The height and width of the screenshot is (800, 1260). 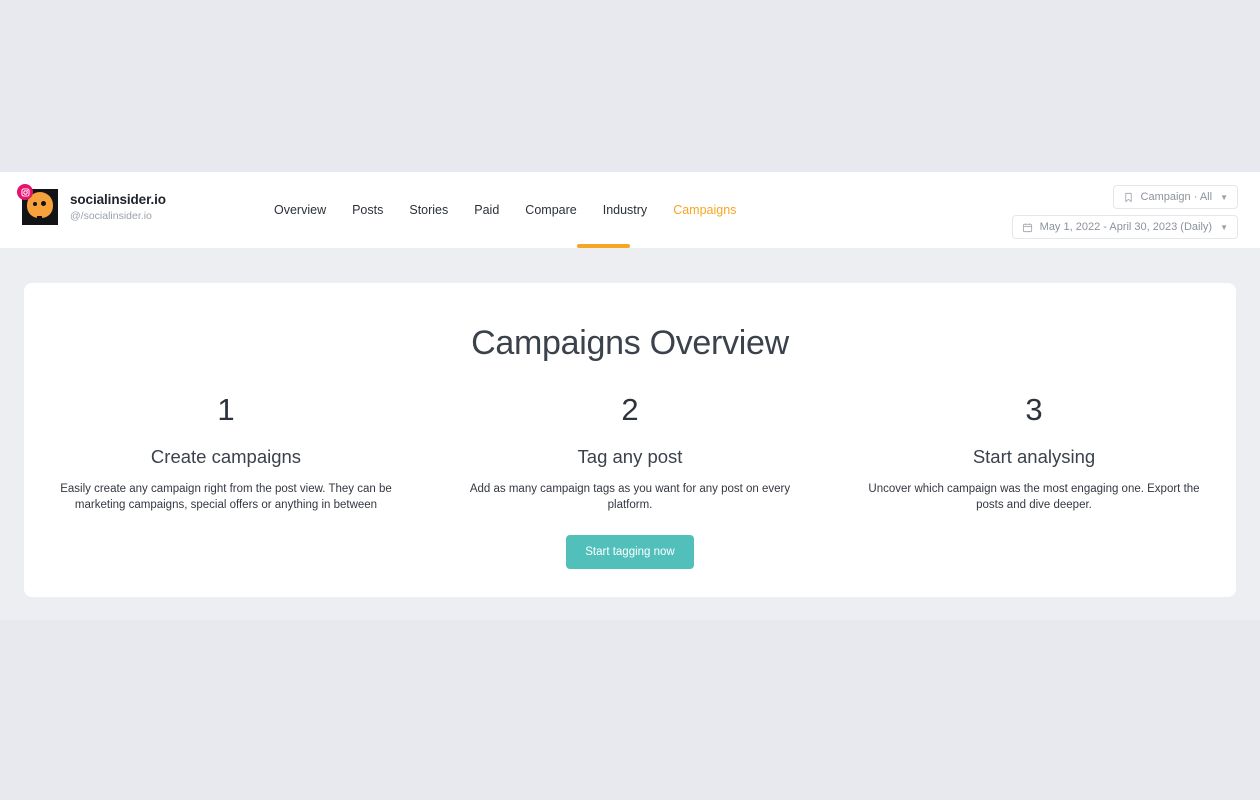 I want to click on instagram-icon, so click(x=25, y=192).